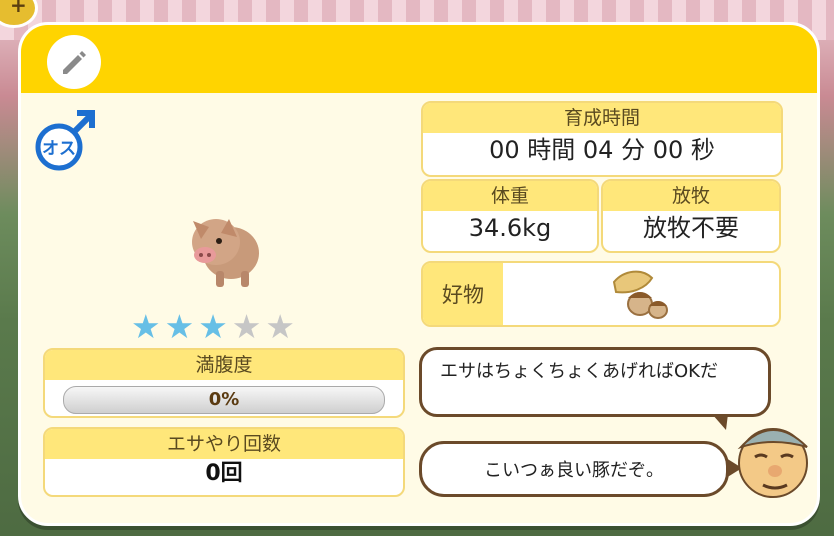  Describe the element at coordinates (602, 118) in the screenshot. I see `growth-time-label: 育成時間` at that location.